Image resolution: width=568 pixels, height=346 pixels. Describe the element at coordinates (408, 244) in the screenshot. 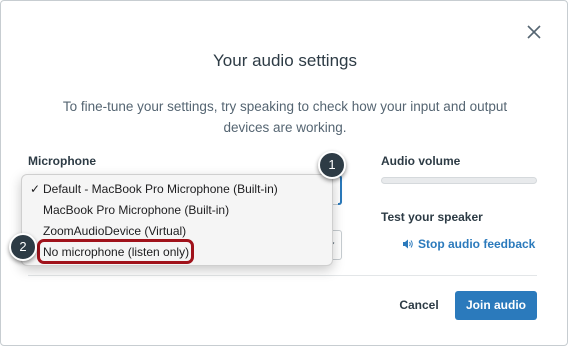

I see `speaker-wave-icon` at that location.